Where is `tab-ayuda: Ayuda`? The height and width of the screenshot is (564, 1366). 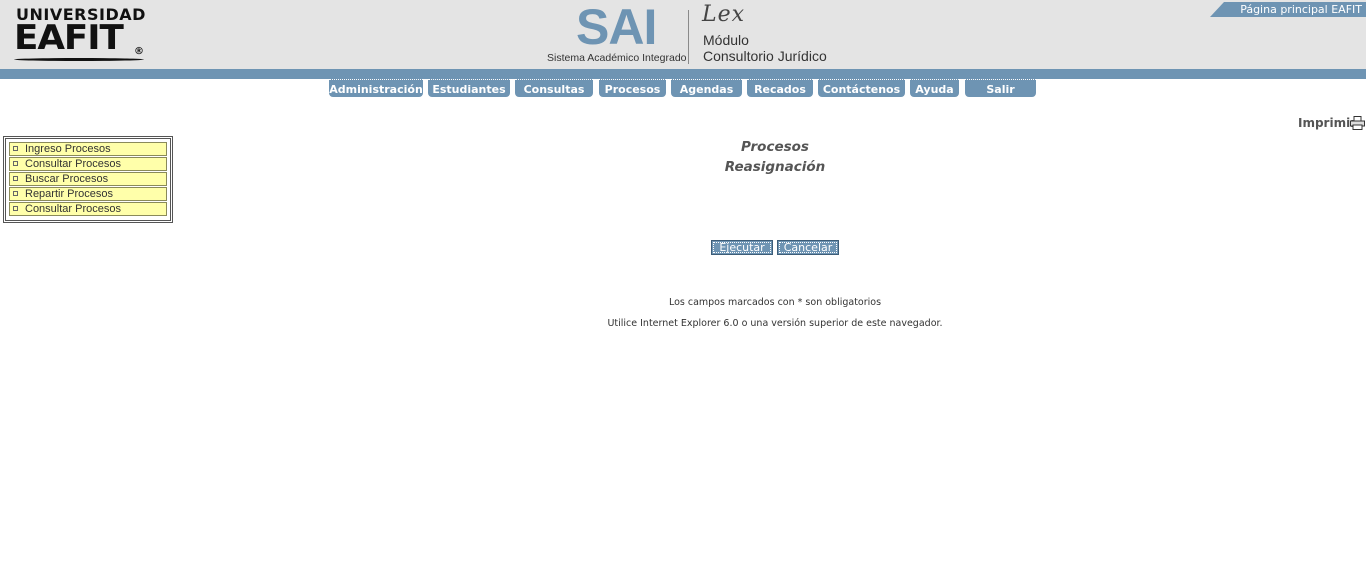 tab-ayuda: Ayuda is located at coordinates (934, 88).